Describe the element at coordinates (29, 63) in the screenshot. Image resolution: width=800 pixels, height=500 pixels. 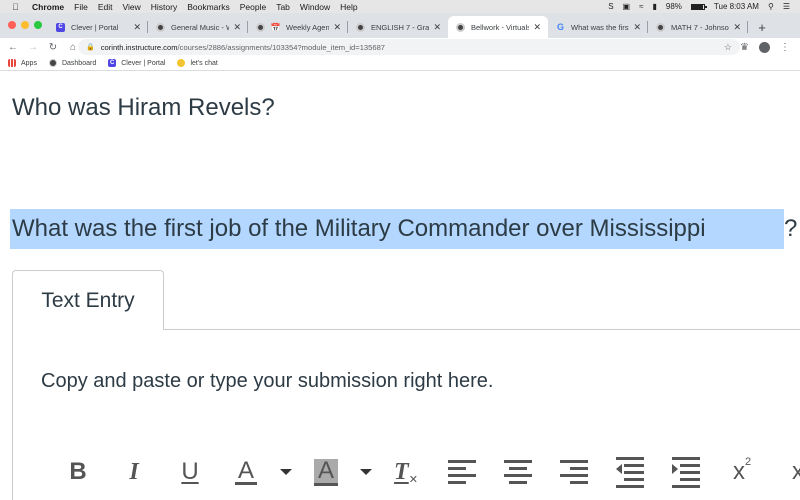
I see `bookmark-label: Apps` at that location.